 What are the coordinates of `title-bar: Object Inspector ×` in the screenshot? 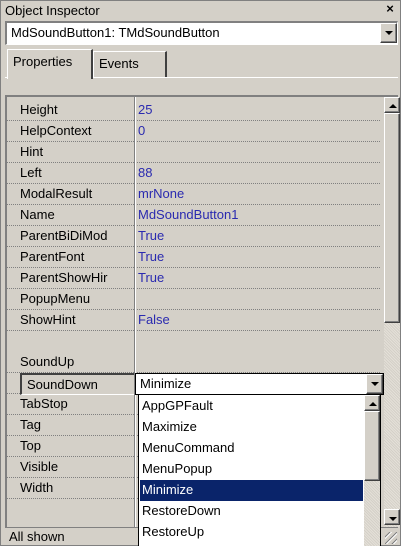 It's located at (200, 10).